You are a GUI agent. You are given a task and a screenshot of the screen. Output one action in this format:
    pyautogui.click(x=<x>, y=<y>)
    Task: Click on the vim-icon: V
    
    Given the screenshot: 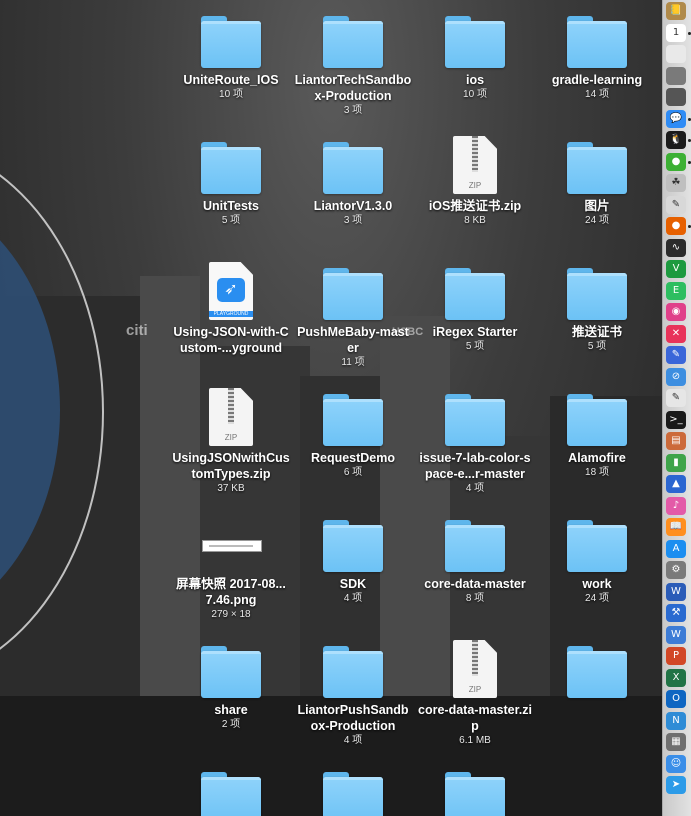 What is the action you would take?
    pyautogui.click(x=676, y=269)
    